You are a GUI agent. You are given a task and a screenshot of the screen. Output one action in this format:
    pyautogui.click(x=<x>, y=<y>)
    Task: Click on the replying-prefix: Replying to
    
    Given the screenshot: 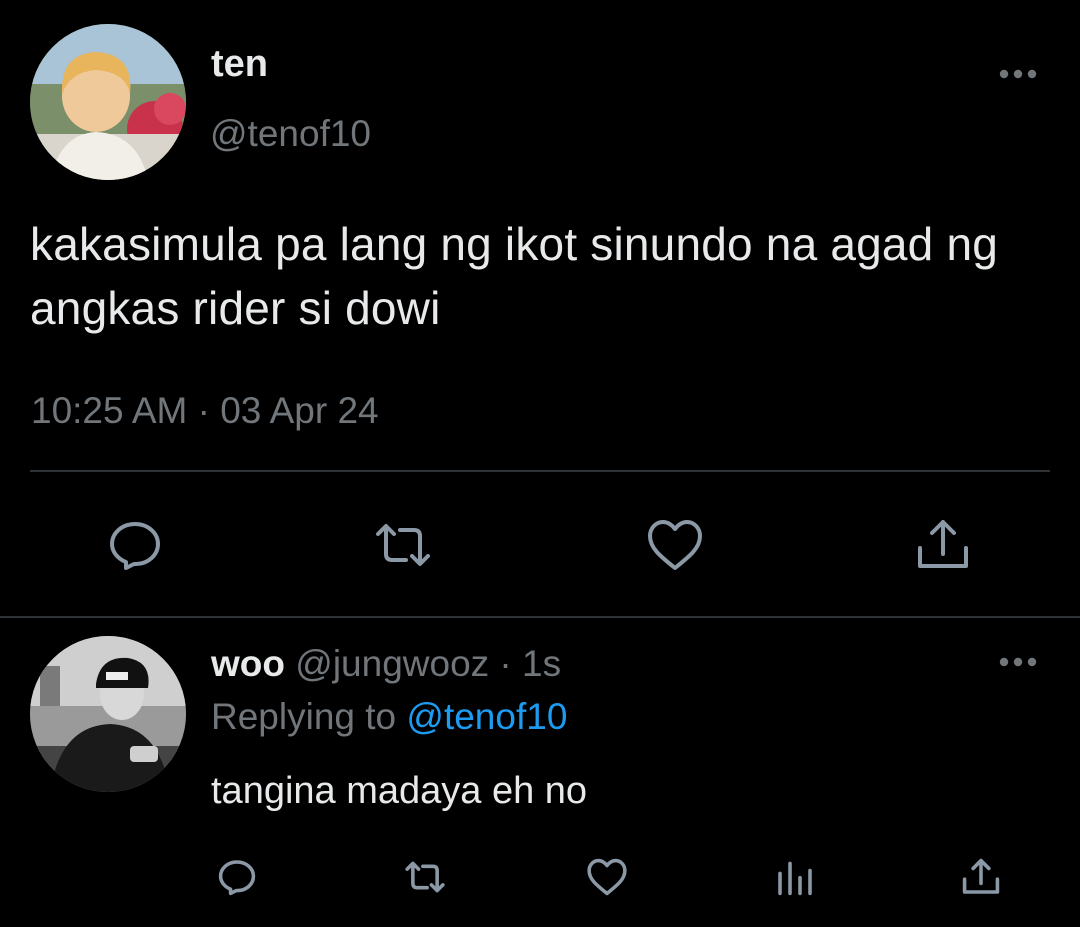 What is the action you would take?
    pyautogui.click(x=309, y=716)
    